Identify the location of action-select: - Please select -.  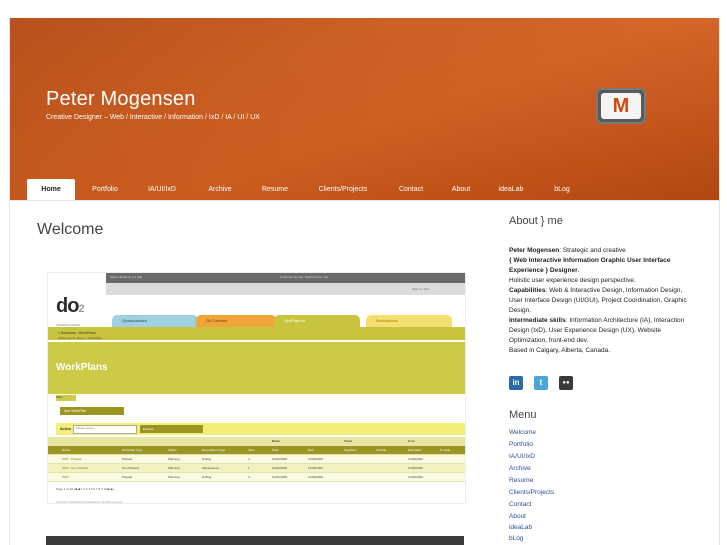
(105, 429).